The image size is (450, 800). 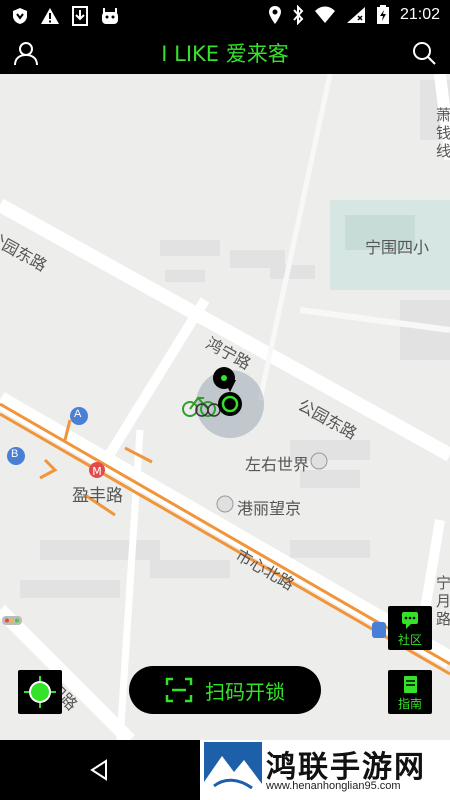 What do you see at coordinates (443, 601) in the screenshot?
I see `map-road-label: 宁 月 路` at bounding box center [443, 601].